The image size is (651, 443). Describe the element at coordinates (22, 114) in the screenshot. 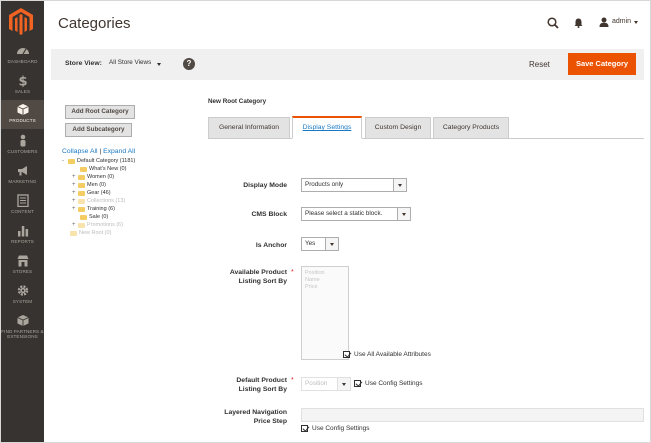

I see `sidebar-item-products: PRODUCTS` at that location.